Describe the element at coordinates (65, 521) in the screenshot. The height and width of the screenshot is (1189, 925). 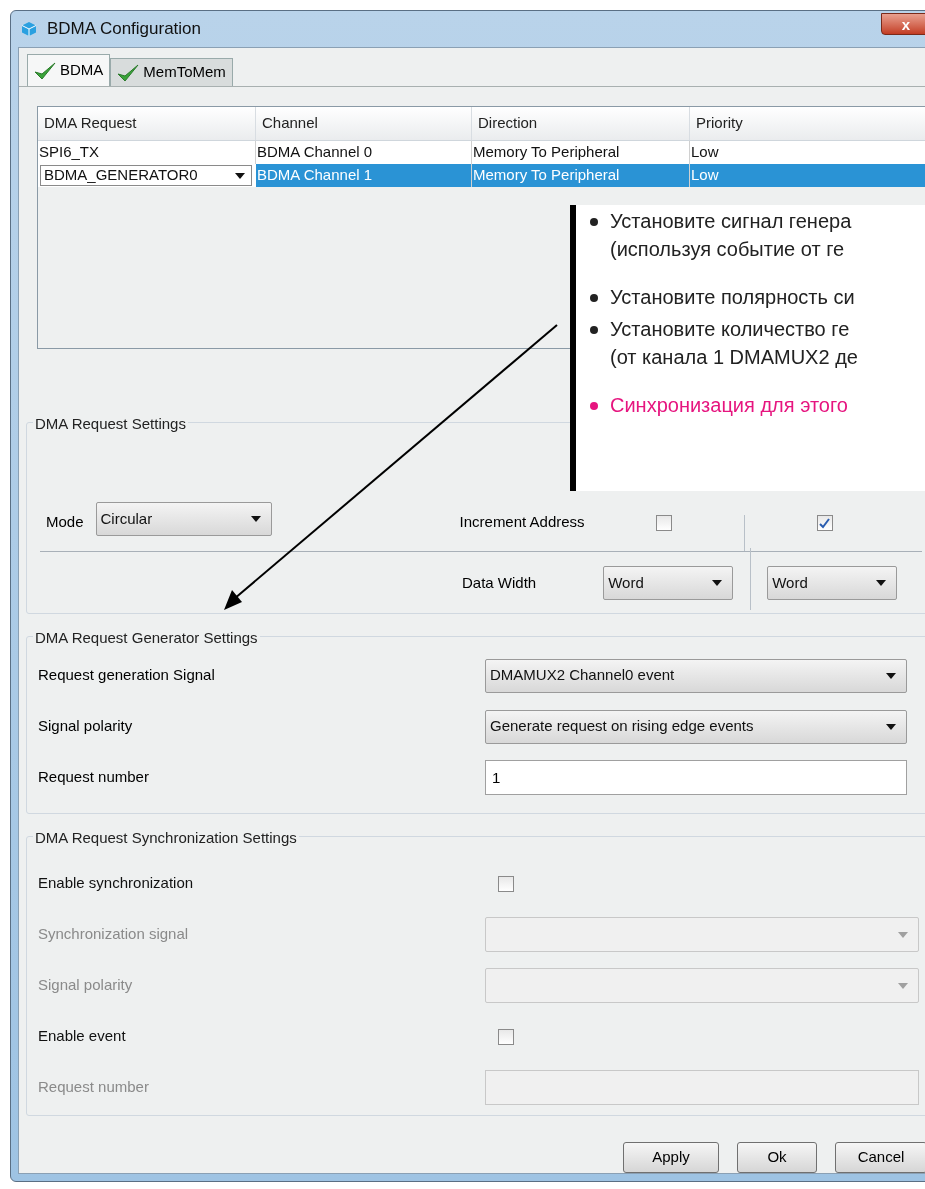
I see `field-label: Mode` at that location.